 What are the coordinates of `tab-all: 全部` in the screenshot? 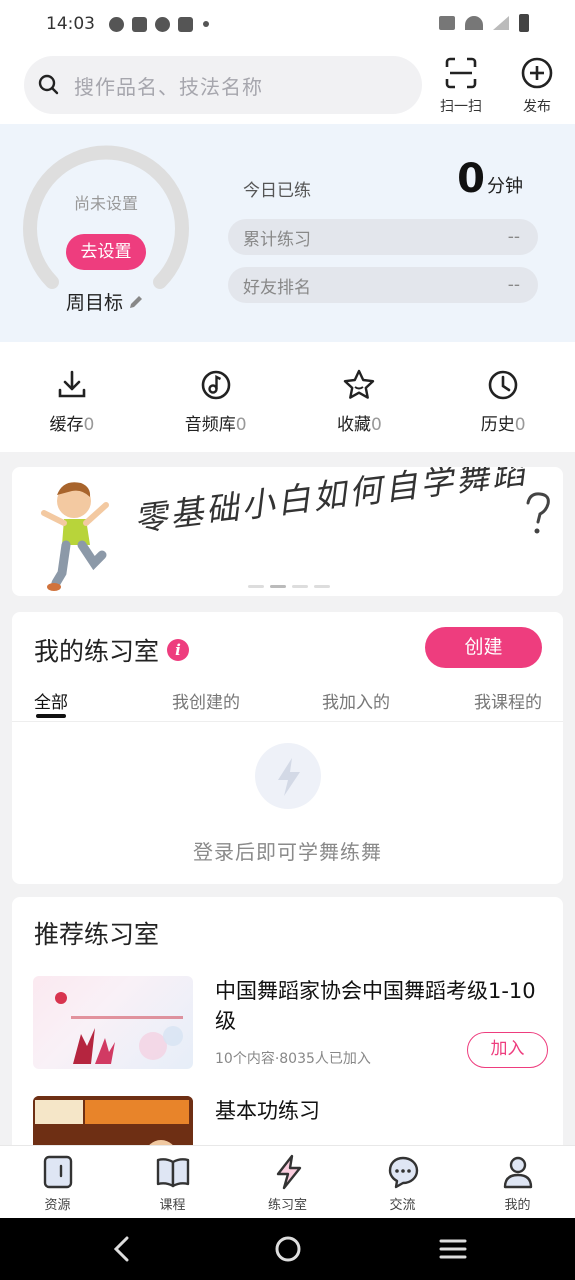 It's located at (51, 700).